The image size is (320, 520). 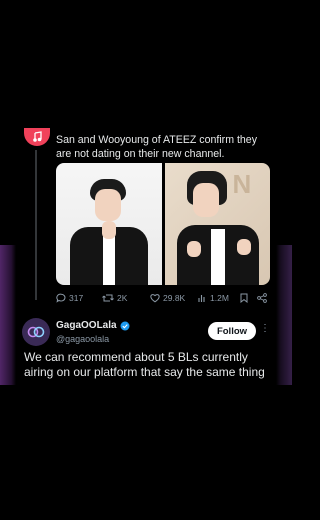 I want to click on follow-button: Follow, so click(x=232, y=331).